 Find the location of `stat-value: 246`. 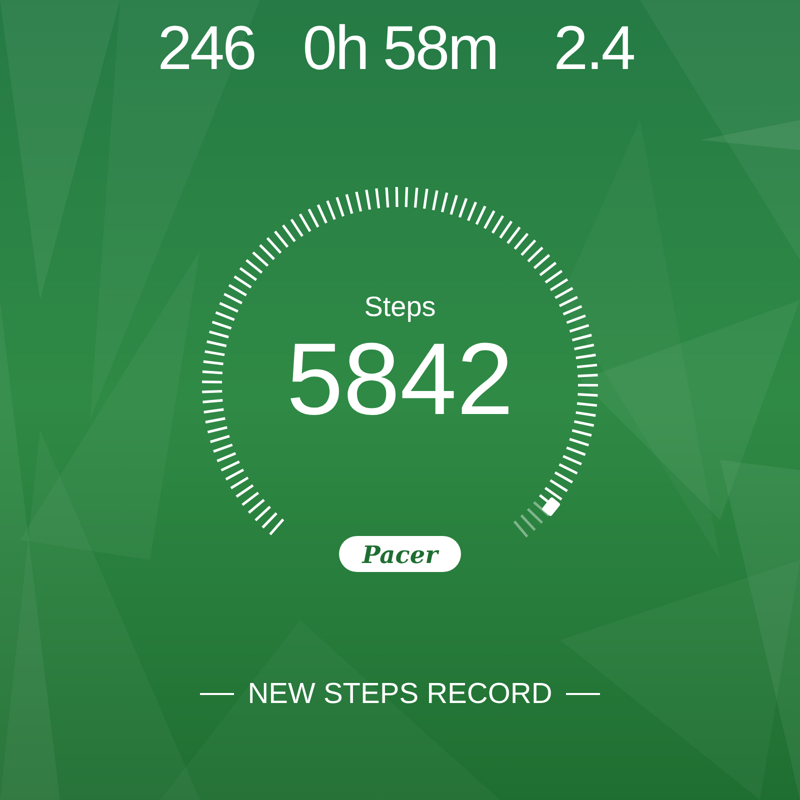

stat-value: 246 is located at coordinates (207, 49).